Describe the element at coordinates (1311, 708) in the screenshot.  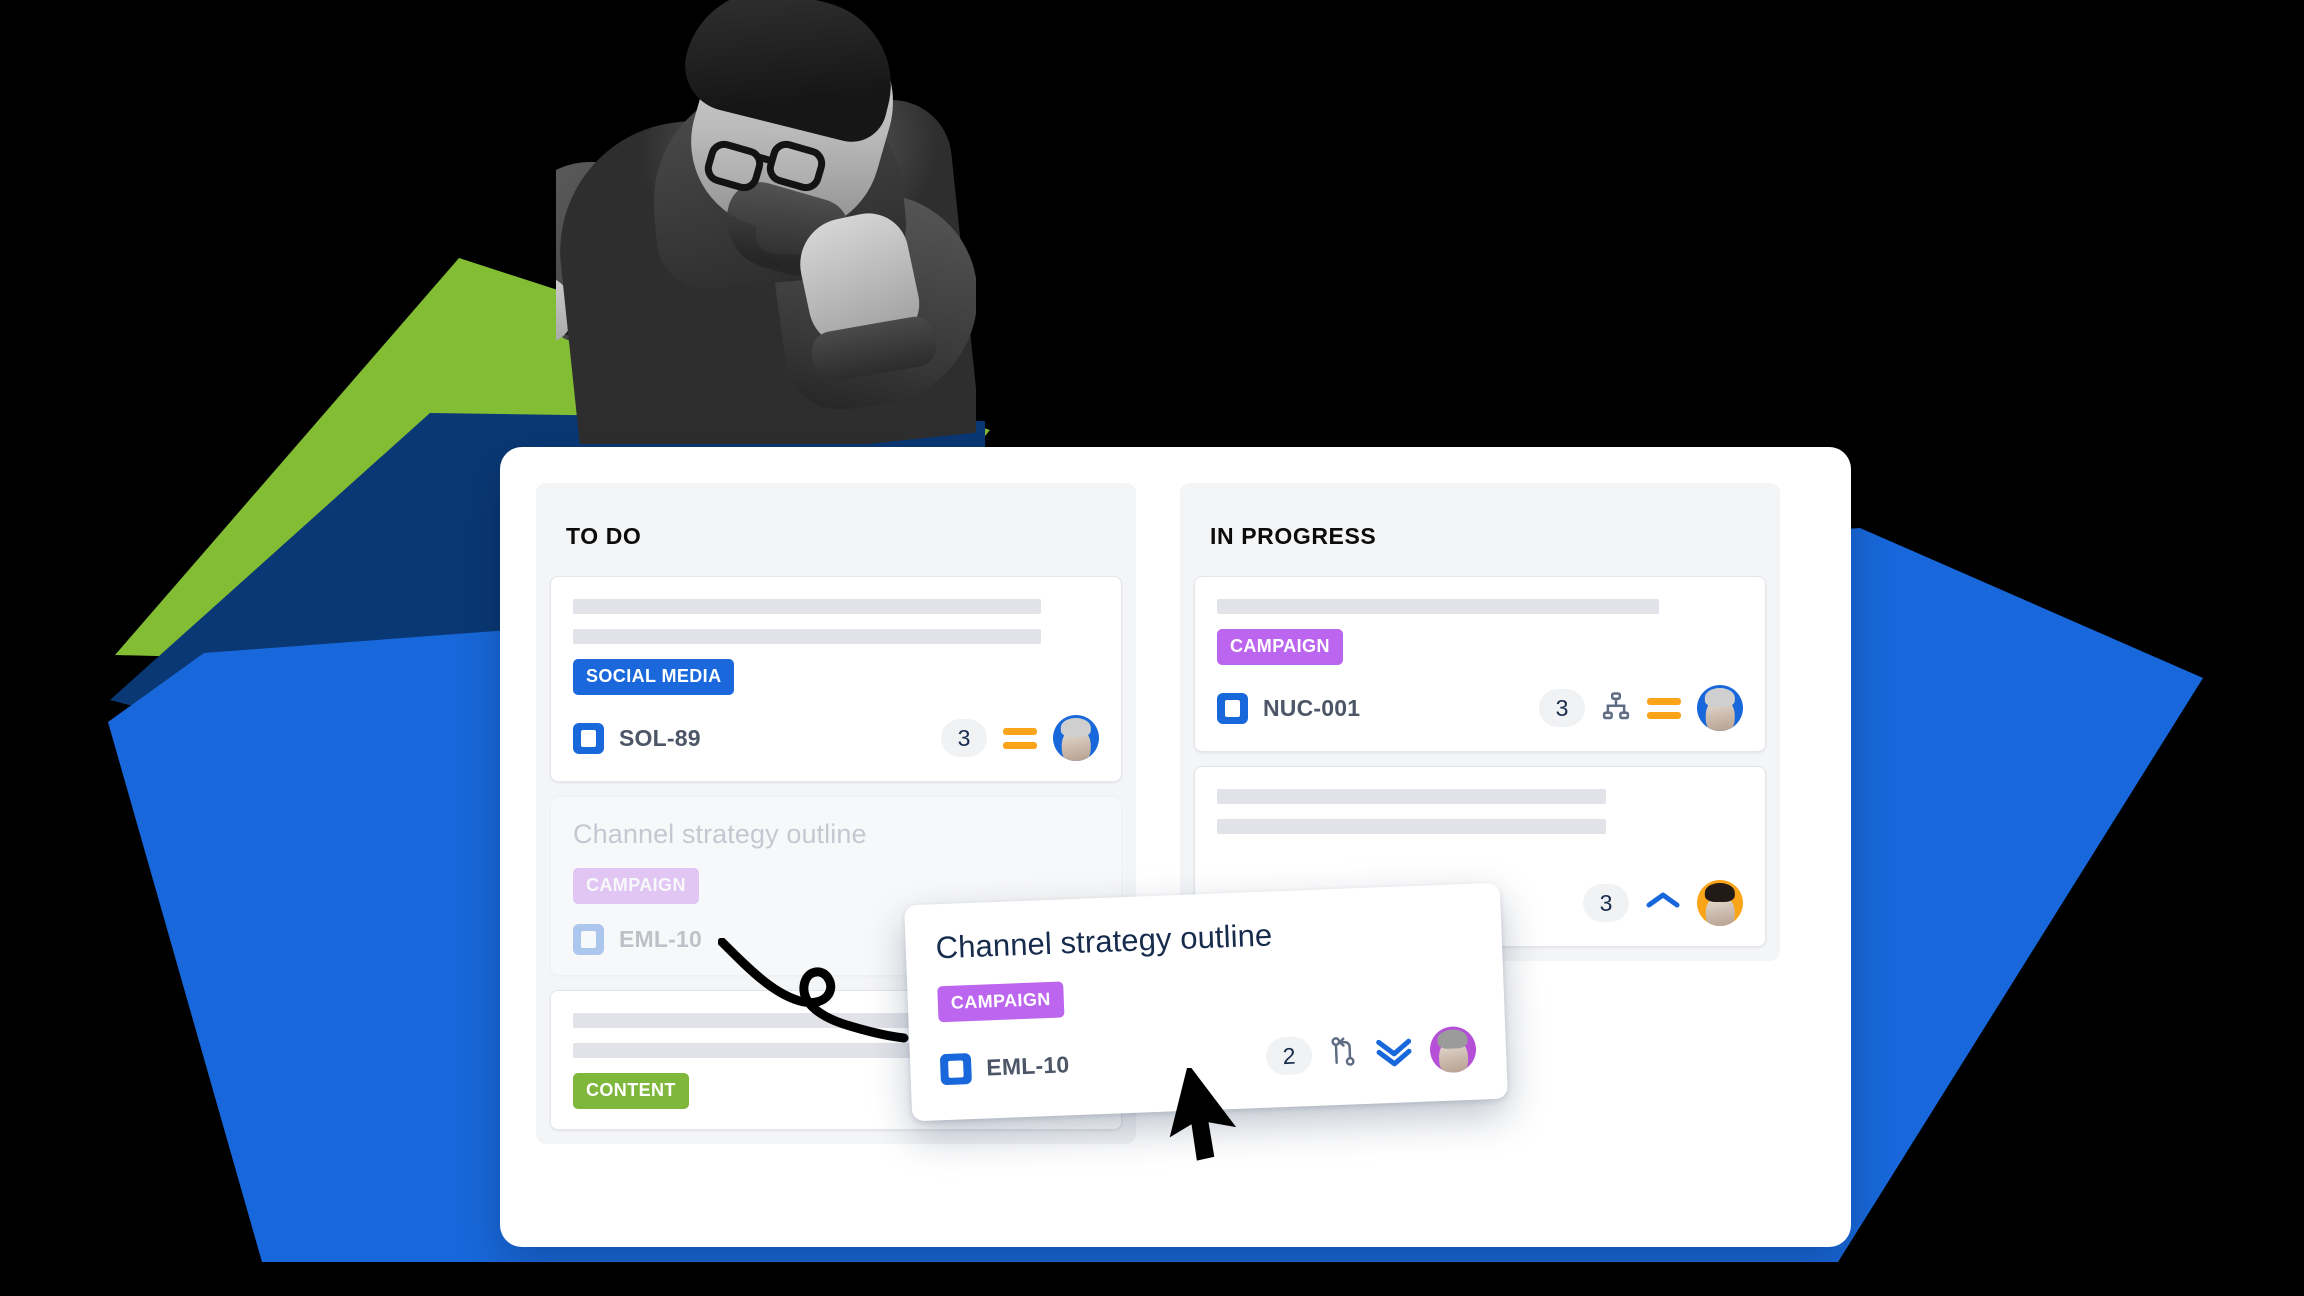
I see `ticket-key: NUC-001` at that location.